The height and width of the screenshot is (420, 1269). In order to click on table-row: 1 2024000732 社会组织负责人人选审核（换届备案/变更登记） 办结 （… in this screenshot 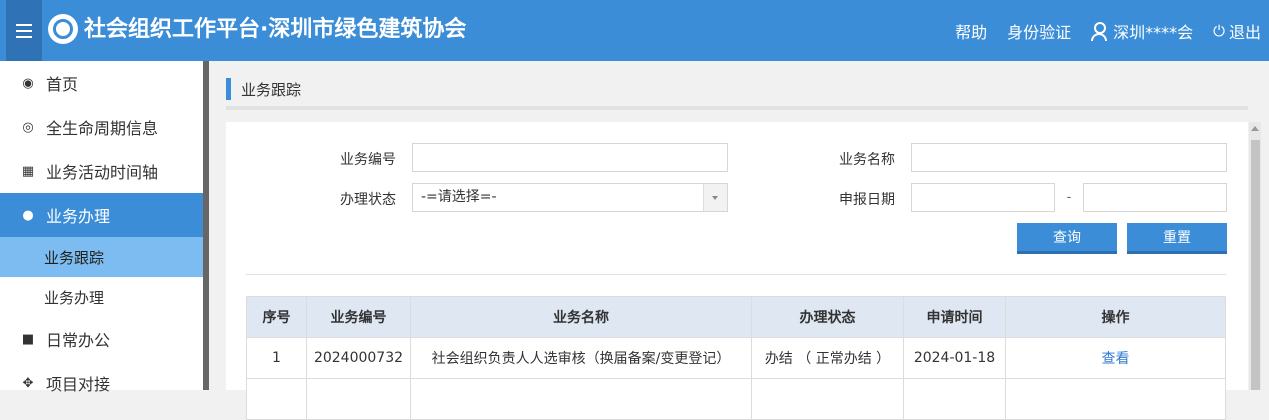, I will do `click(736, 358)`.